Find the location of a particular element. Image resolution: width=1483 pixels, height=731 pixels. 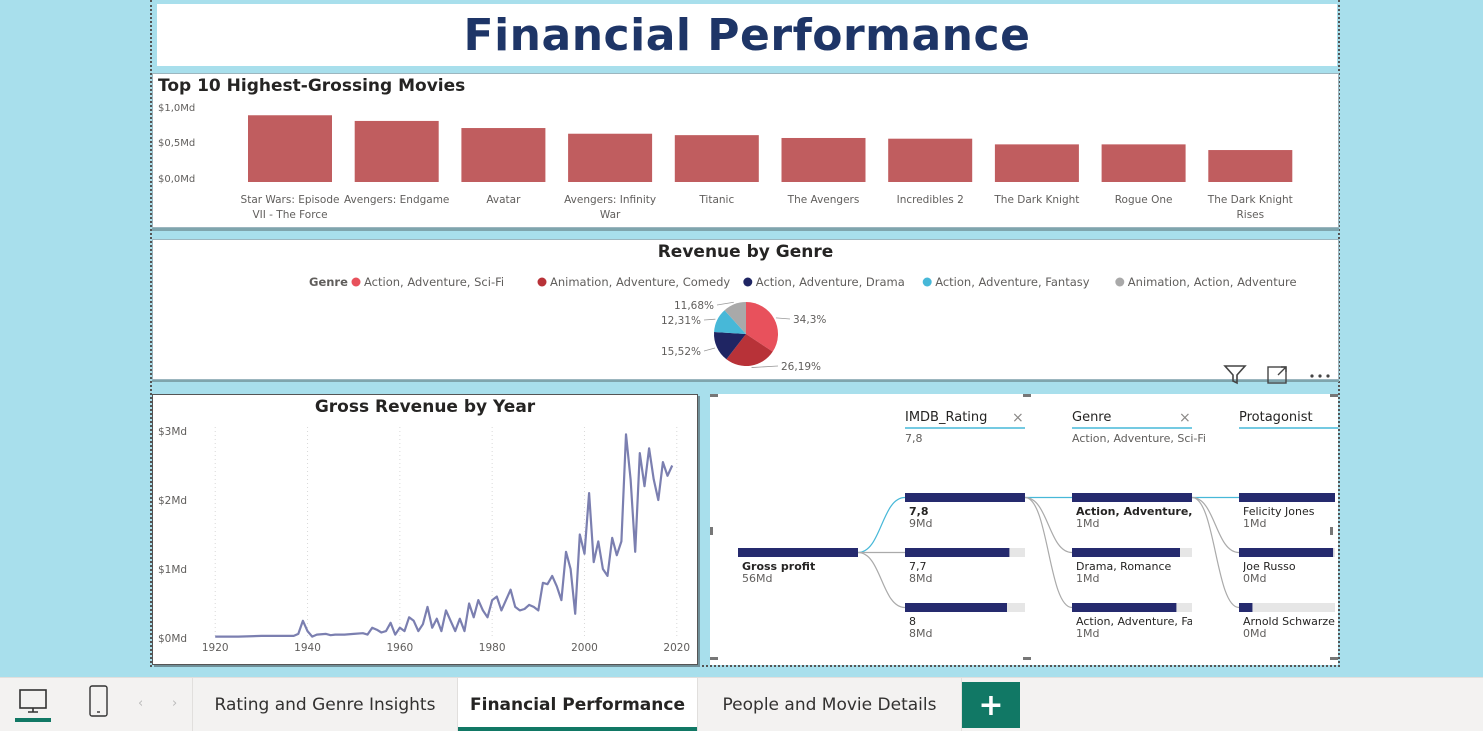

bar-category-label: War is located at coordinates (610, 215).